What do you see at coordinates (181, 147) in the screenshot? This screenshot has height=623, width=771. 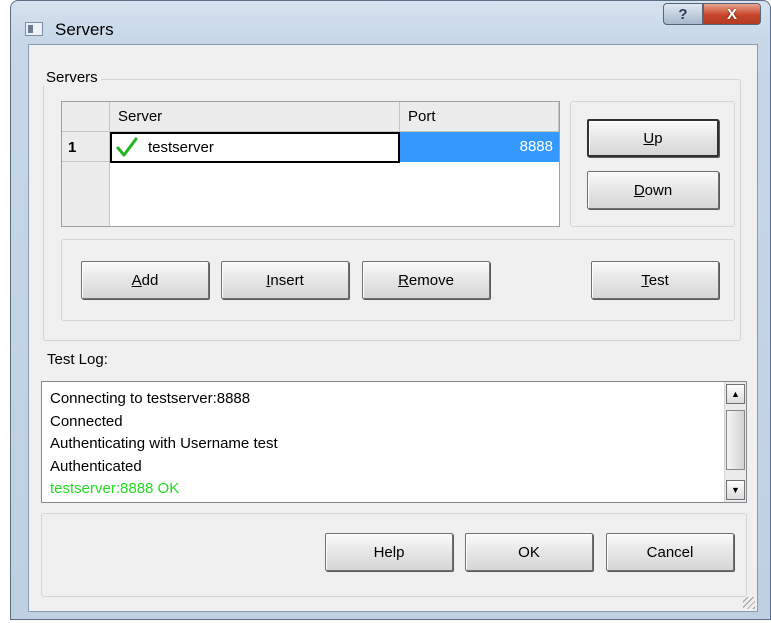 I see `server-name: testserver` at bounding box center [181, 147].